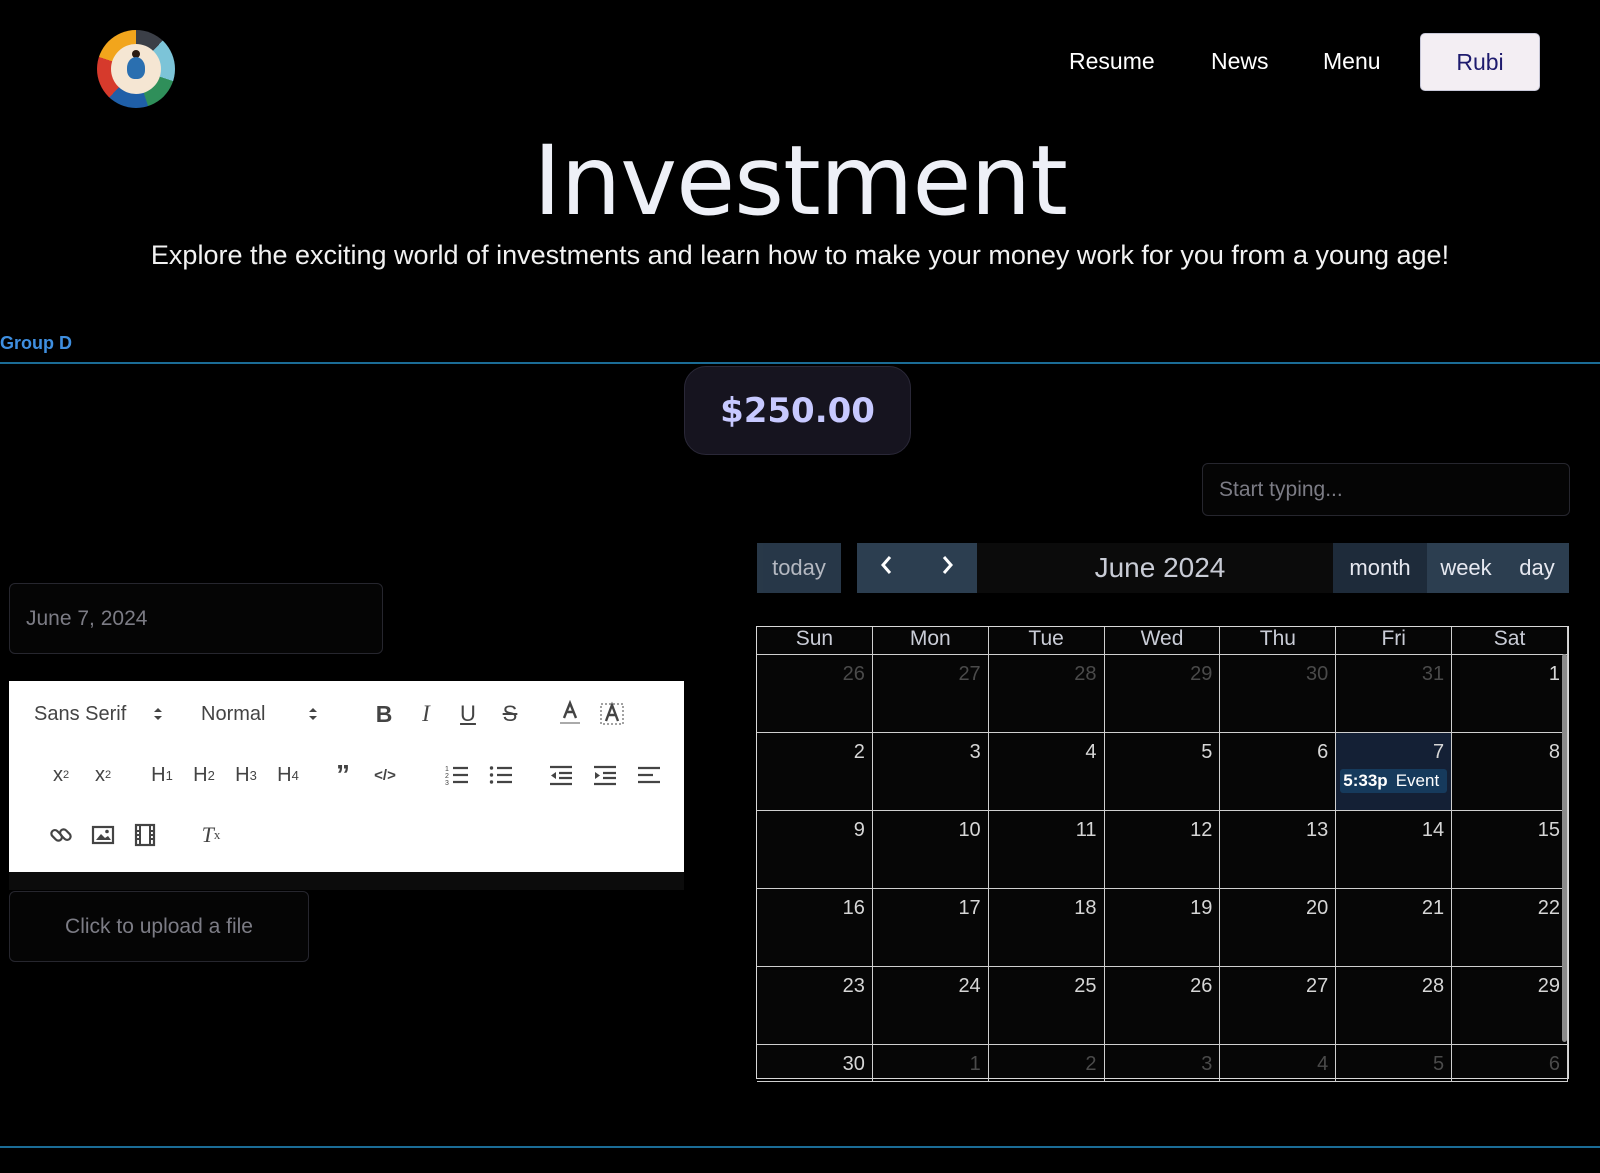 This screenshot has height=1173, width=1600. What do you see at coordinates (246, 775) in the screenshot?
I see `header3-icon: H3` at bounding box center [246, 775].